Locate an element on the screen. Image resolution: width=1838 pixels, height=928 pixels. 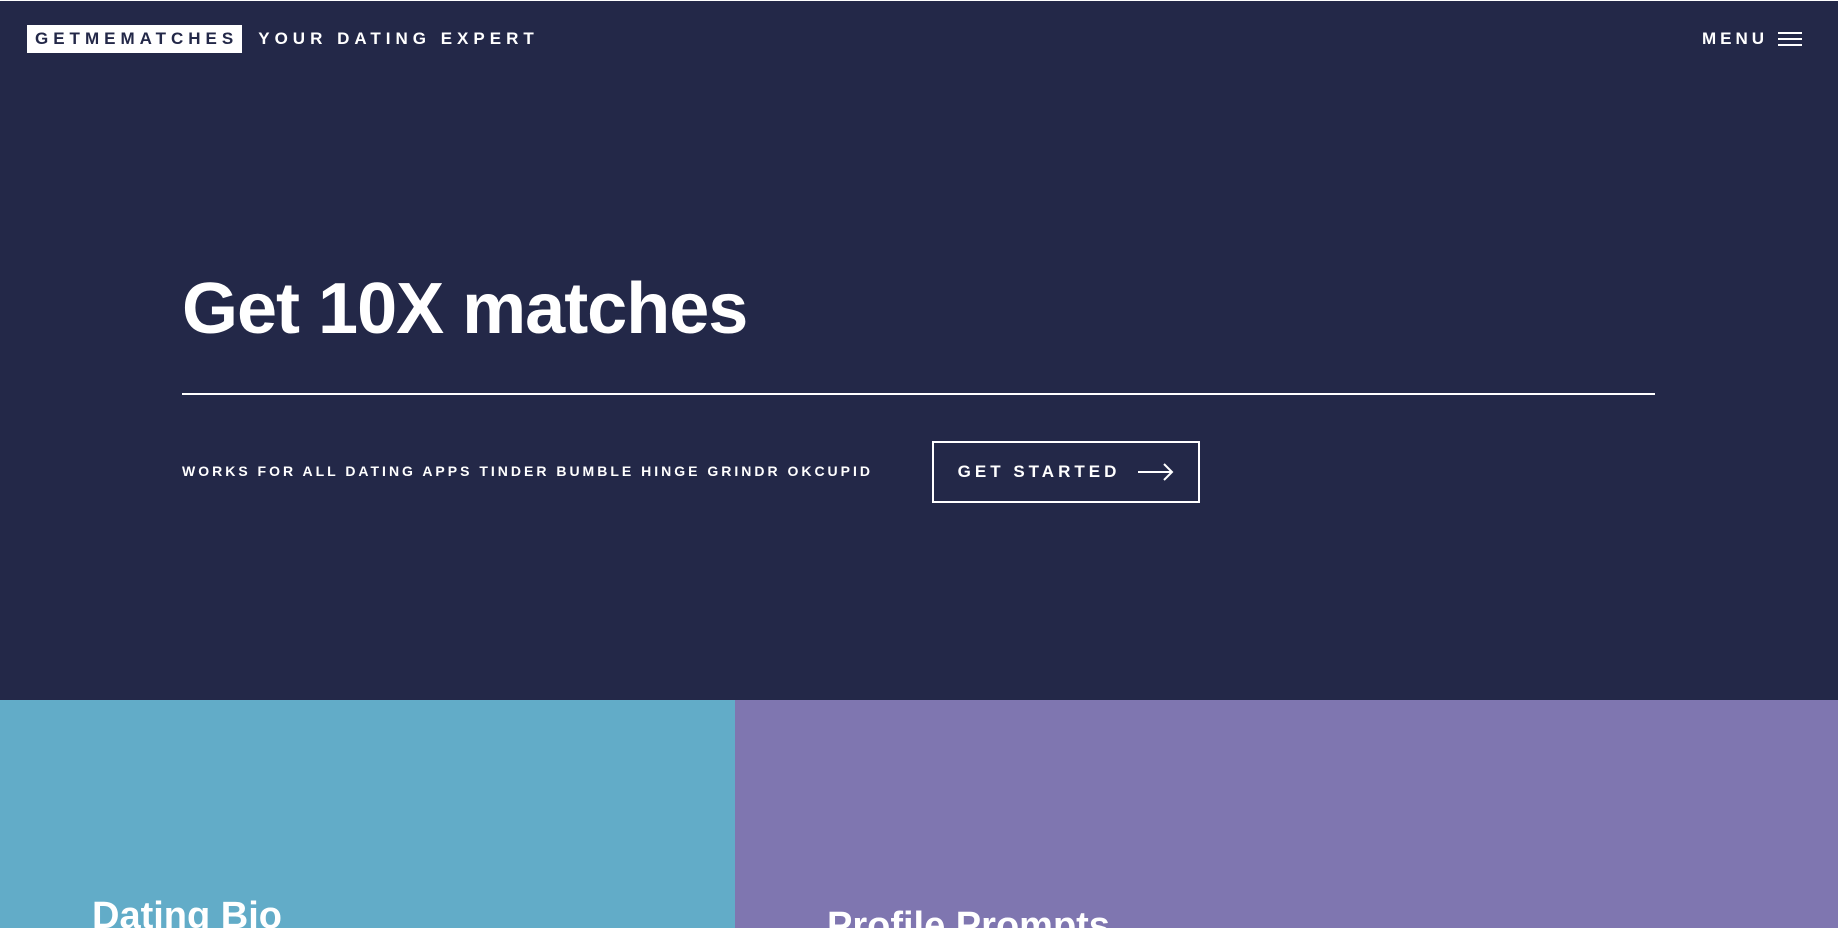
get-started-label: GET STARTED is located at coordinates (1039, 471).